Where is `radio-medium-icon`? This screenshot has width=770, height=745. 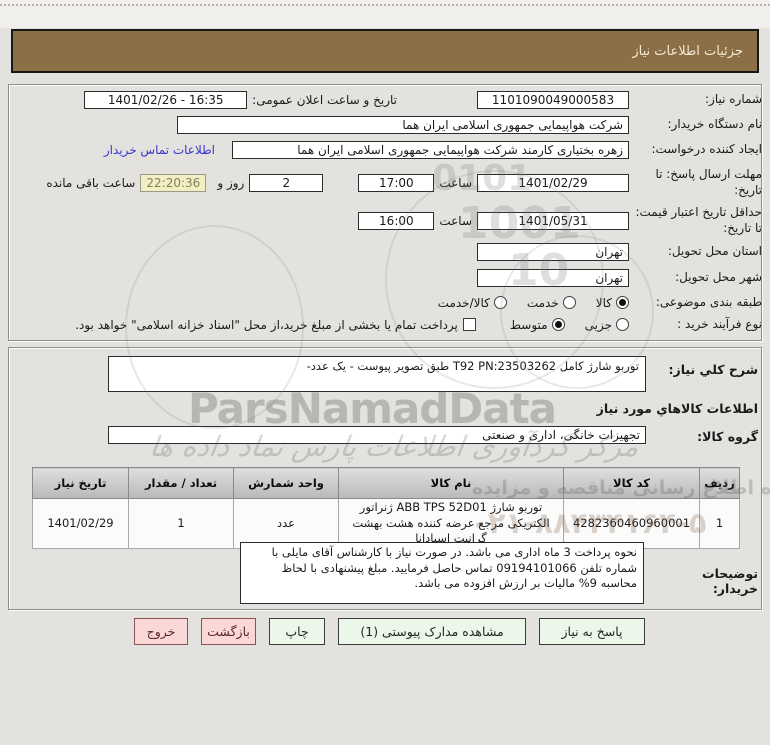 radio-medium-icon is located at coordinates (558, 325).